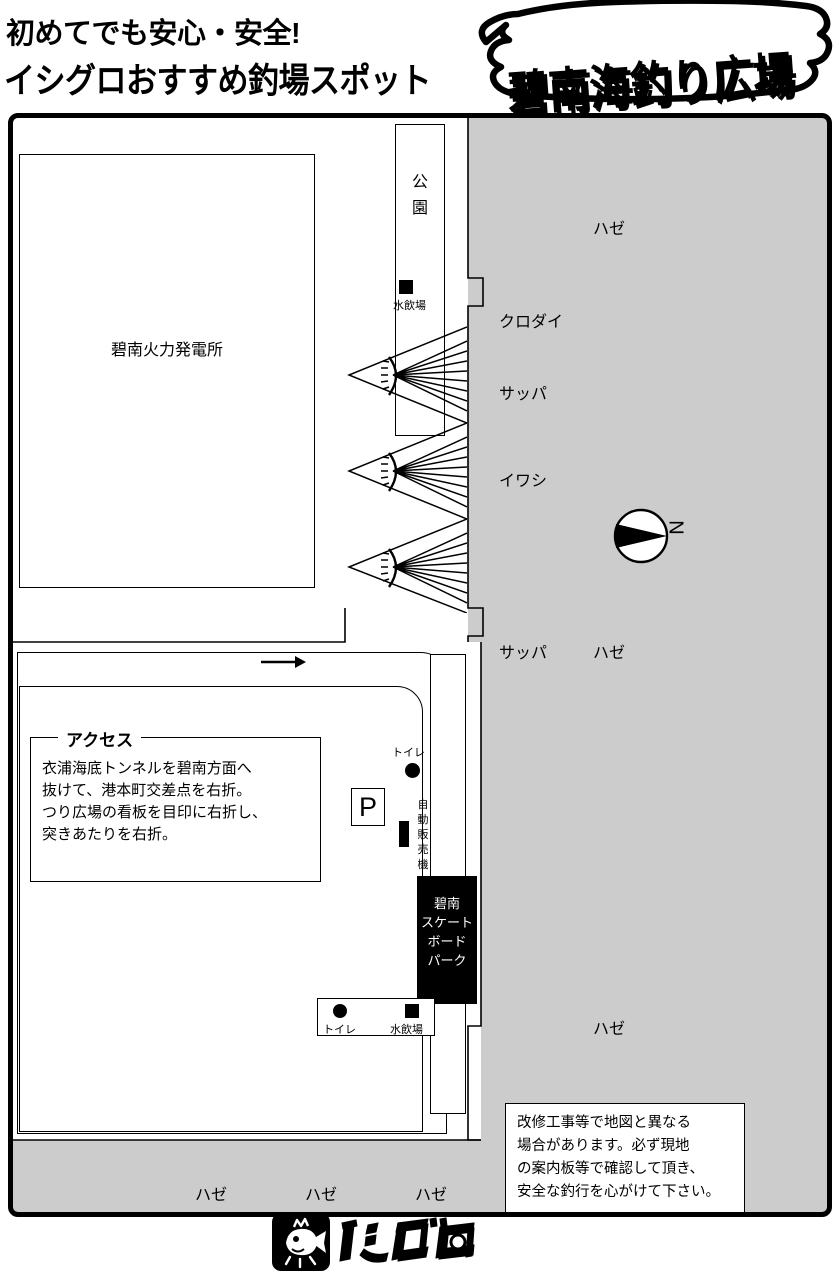  What do you see at coordinates (423, 820) in the screenshot?
I see `vending-char-2: 動` at bounding box center [423, 820].